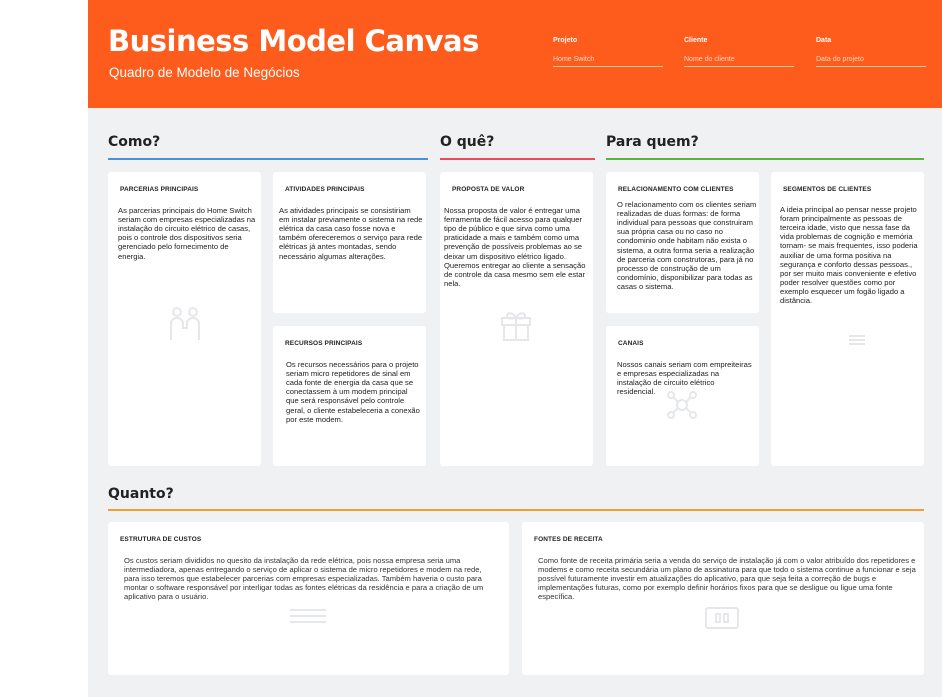 This screenshot has height=697, width=942. I want to click on people-icon, so click(857, 340).